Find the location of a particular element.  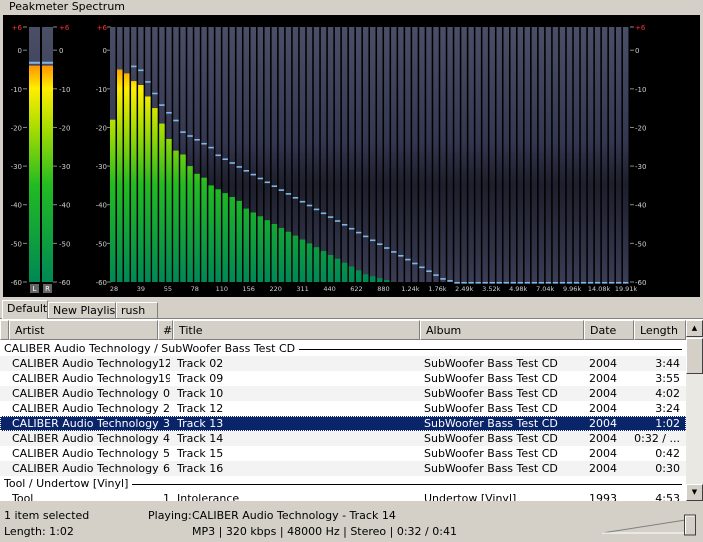

scroll-thumb is located at coordinates (694, 356).